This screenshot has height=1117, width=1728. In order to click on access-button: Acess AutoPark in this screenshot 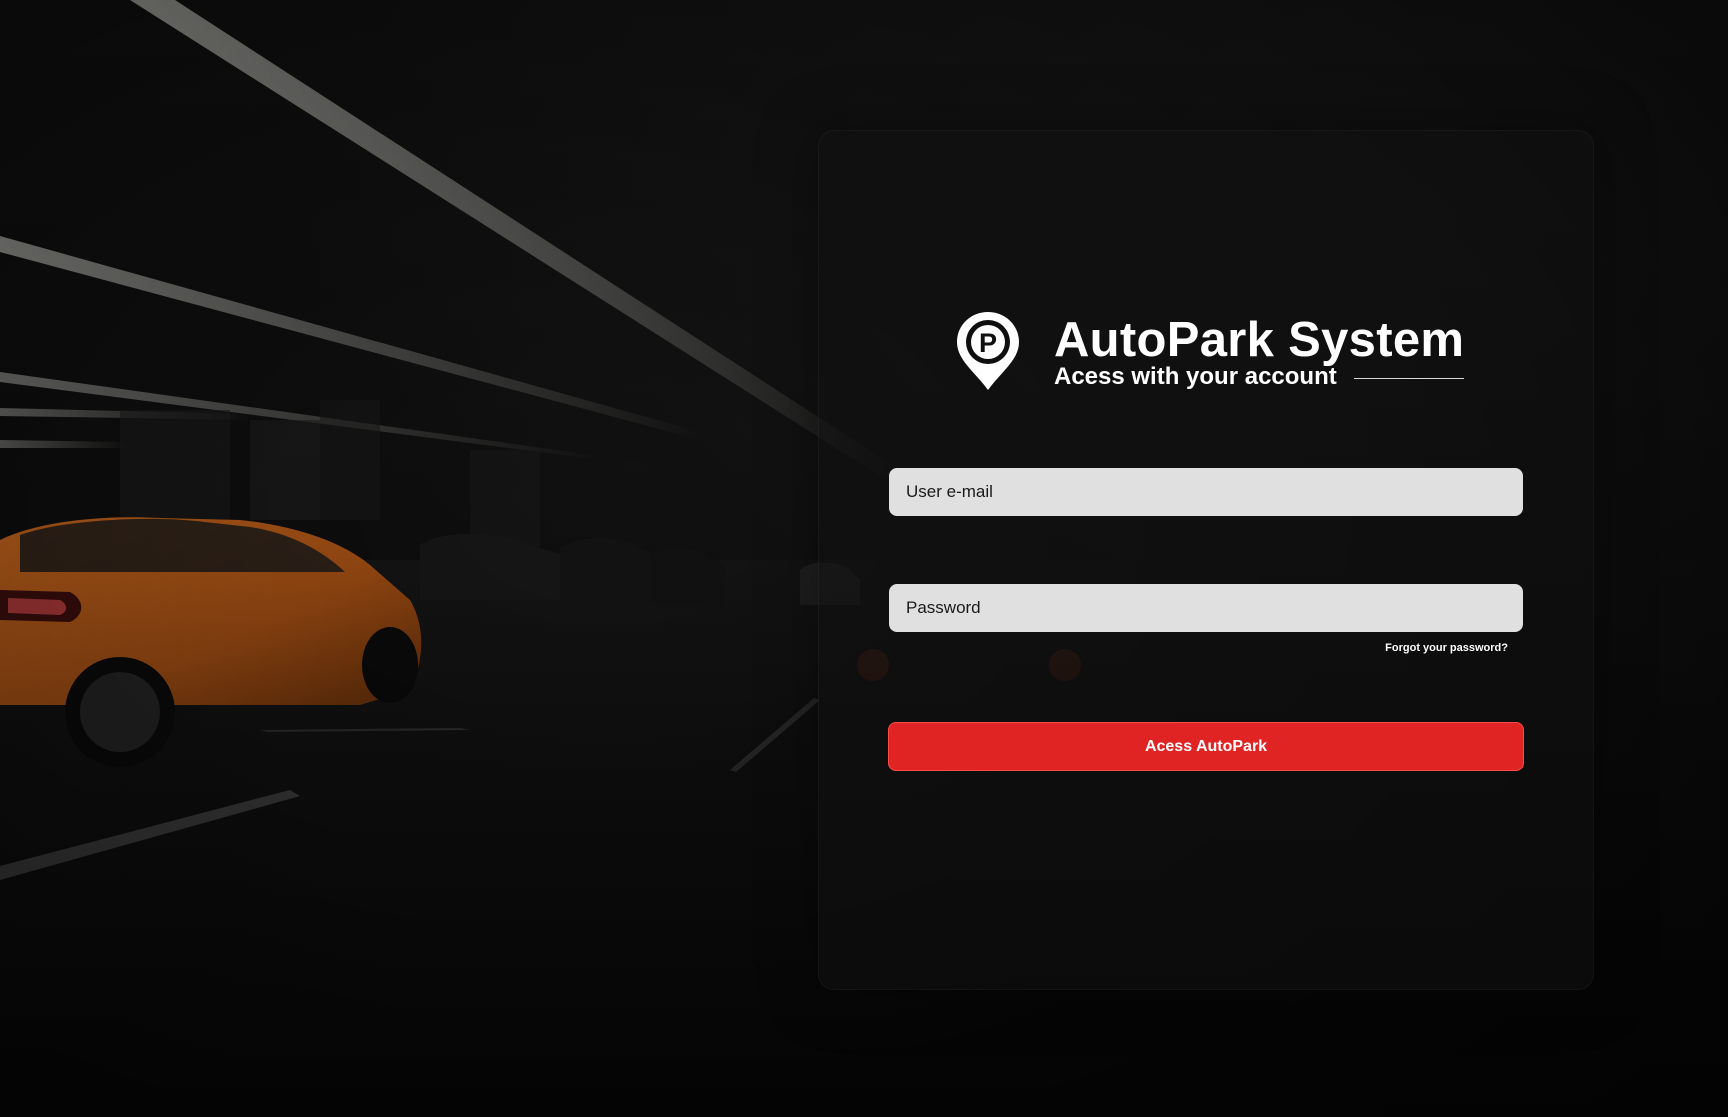, I will do `click(1206, 746)`.